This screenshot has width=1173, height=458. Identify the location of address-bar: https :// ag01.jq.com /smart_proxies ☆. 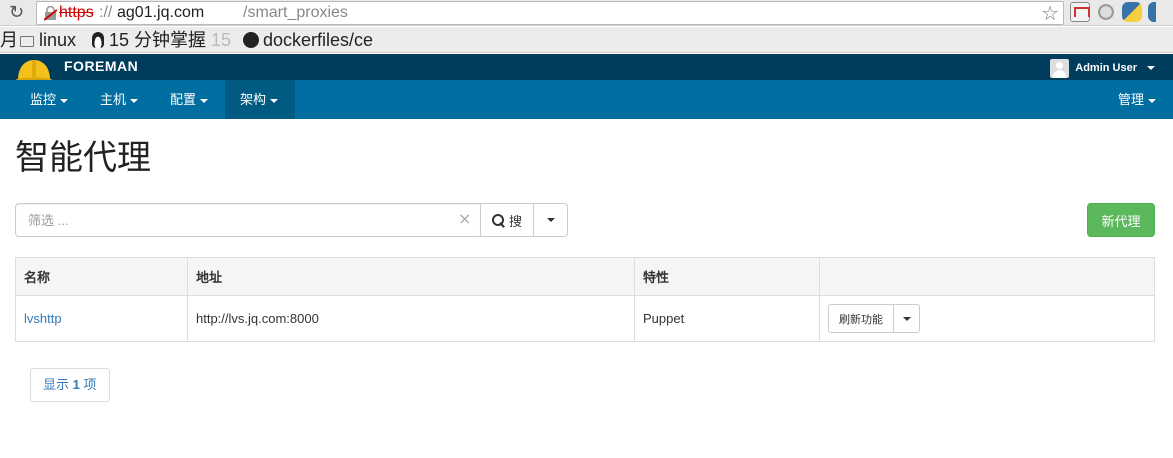
(550, 13).